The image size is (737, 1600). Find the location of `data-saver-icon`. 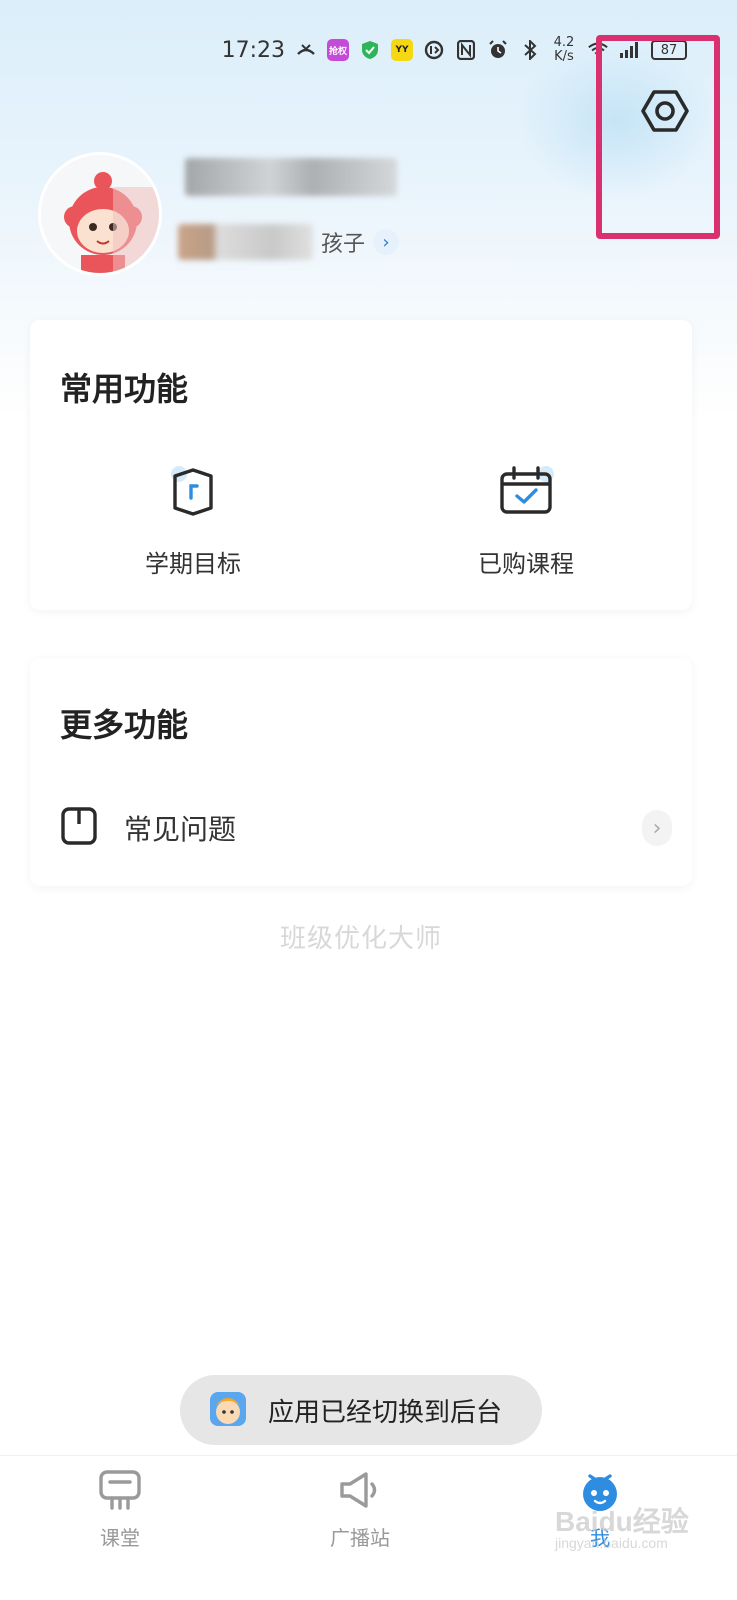

data-saver-icon is located at coordinates (434, 50).